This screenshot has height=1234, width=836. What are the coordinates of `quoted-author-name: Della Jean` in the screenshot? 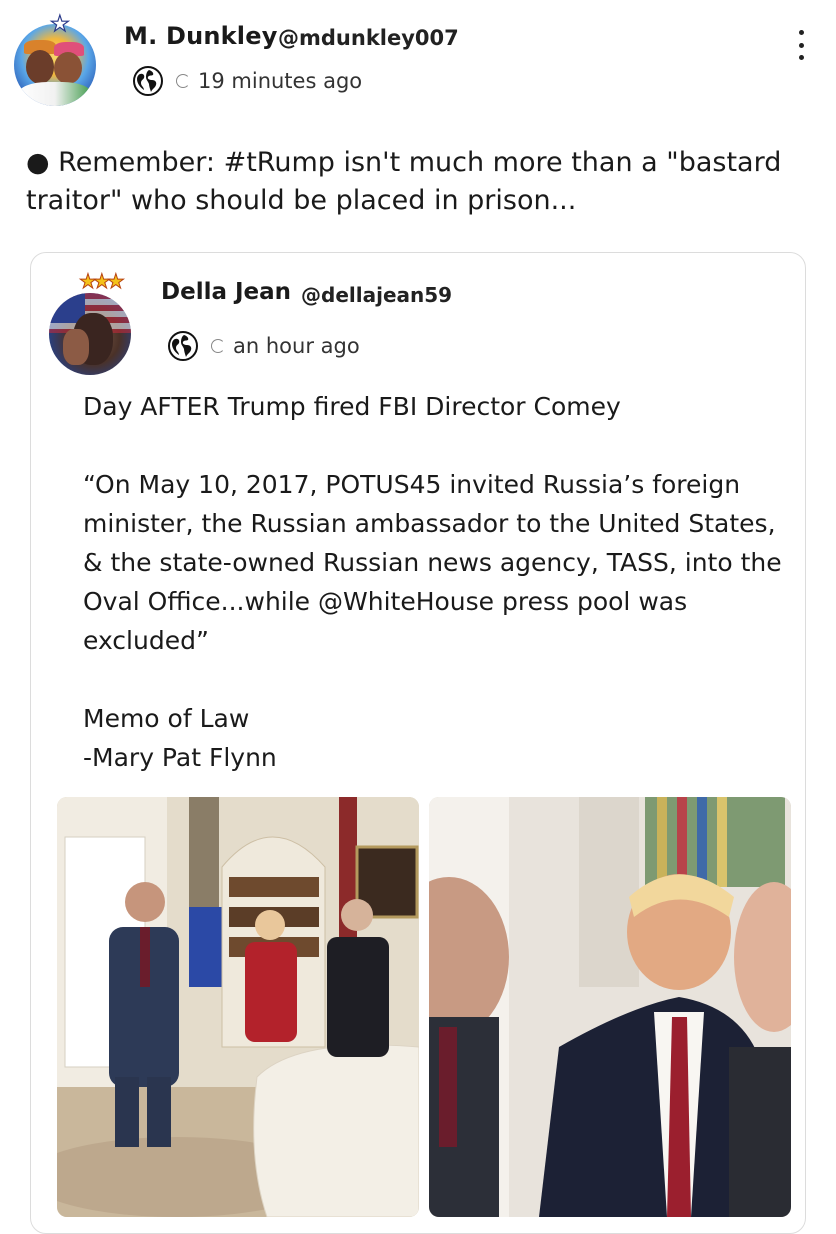 It's located at (226, 292).